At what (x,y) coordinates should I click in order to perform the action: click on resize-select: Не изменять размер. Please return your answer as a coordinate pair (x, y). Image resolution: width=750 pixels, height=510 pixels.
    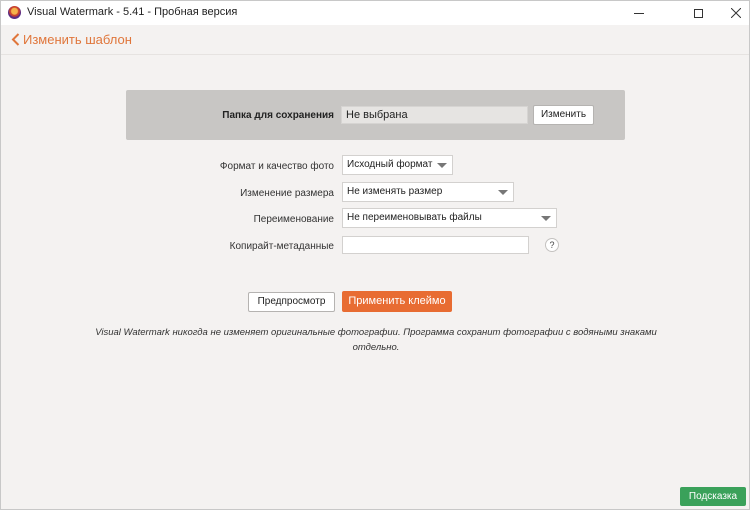
    Looking at the image, I should click on (428, 192).